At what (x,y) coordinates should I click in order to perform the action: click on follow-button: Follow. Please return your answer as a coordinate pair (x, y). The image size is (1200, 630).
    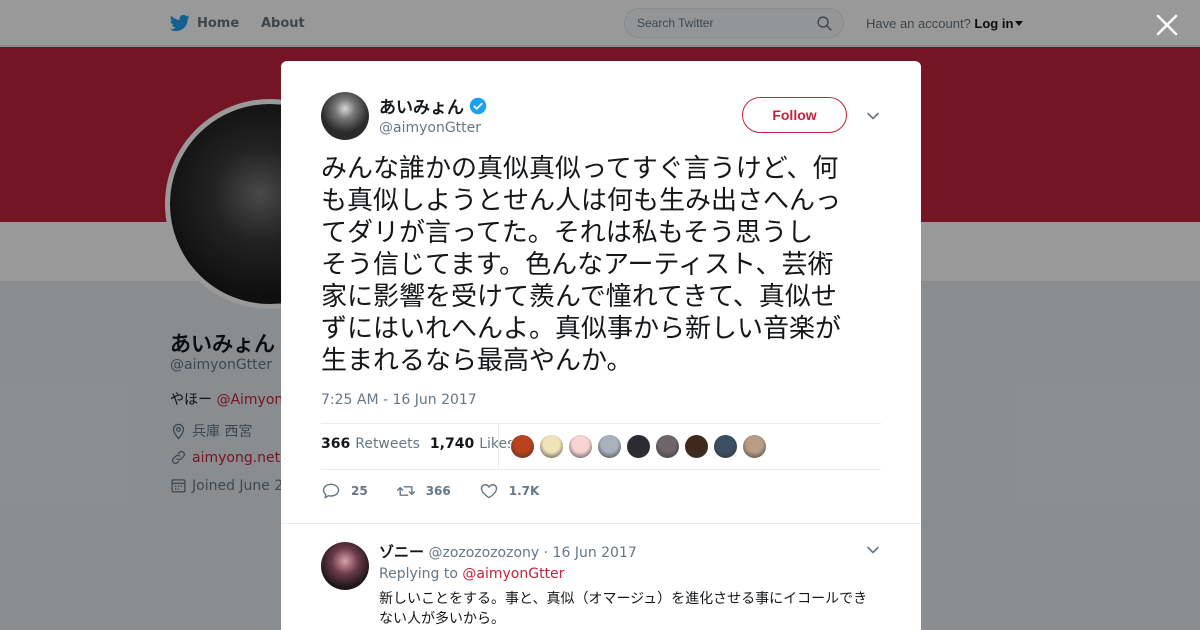
    Looking at the image, I should click on (794, 115).